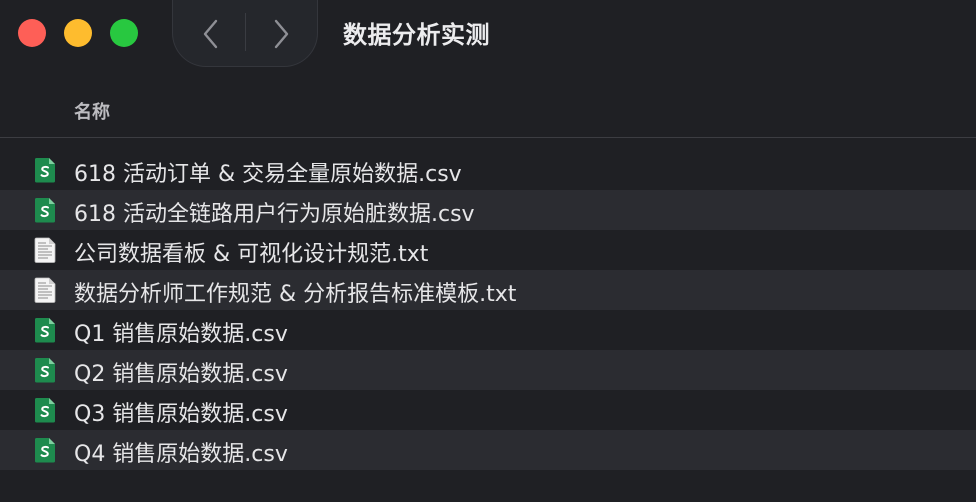 Image resolution: width=976 pixels, height=502 pixels. Describe the element at coordinates (181, 374) in the screenshot. I see `file-name: Q2 销售原始数据.csv` at that location.